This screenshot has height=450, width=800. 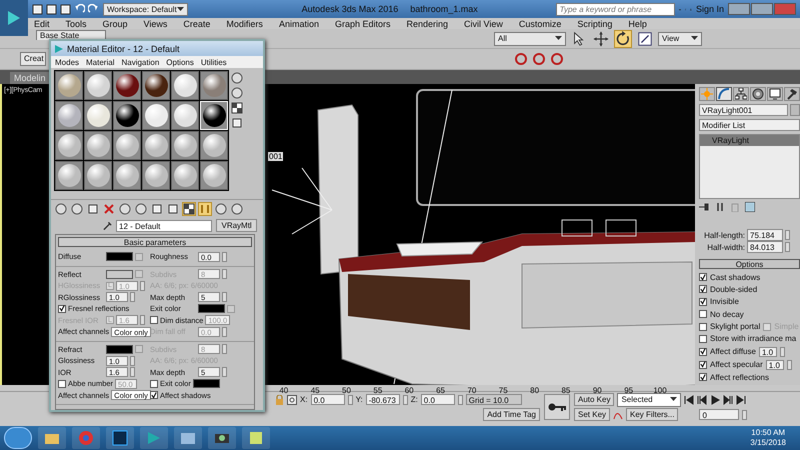 What do you see at coordinates (540, 23) in the screenshot?
I see `menu-item: Customize` at bounding box center [540, 23].